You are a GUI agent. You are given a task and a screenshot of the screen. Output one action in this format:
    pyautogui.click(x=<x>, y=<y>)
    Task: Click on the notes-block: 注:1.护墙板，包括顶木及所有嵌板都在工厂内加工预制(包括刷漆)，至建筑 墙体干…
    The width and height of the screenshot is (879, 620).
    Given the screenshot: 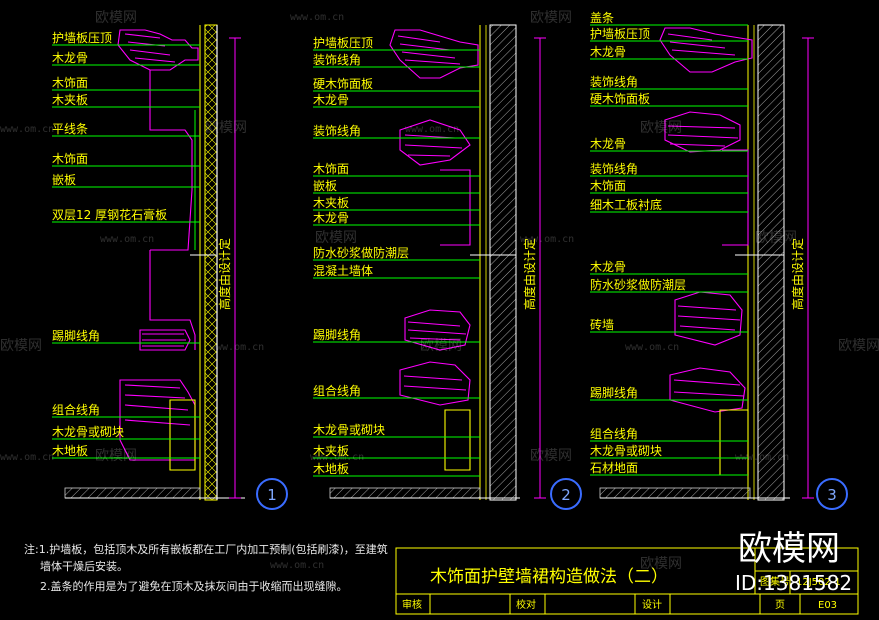 What is the action you would take?
    pyautogui.click(x=206, y=567)
    